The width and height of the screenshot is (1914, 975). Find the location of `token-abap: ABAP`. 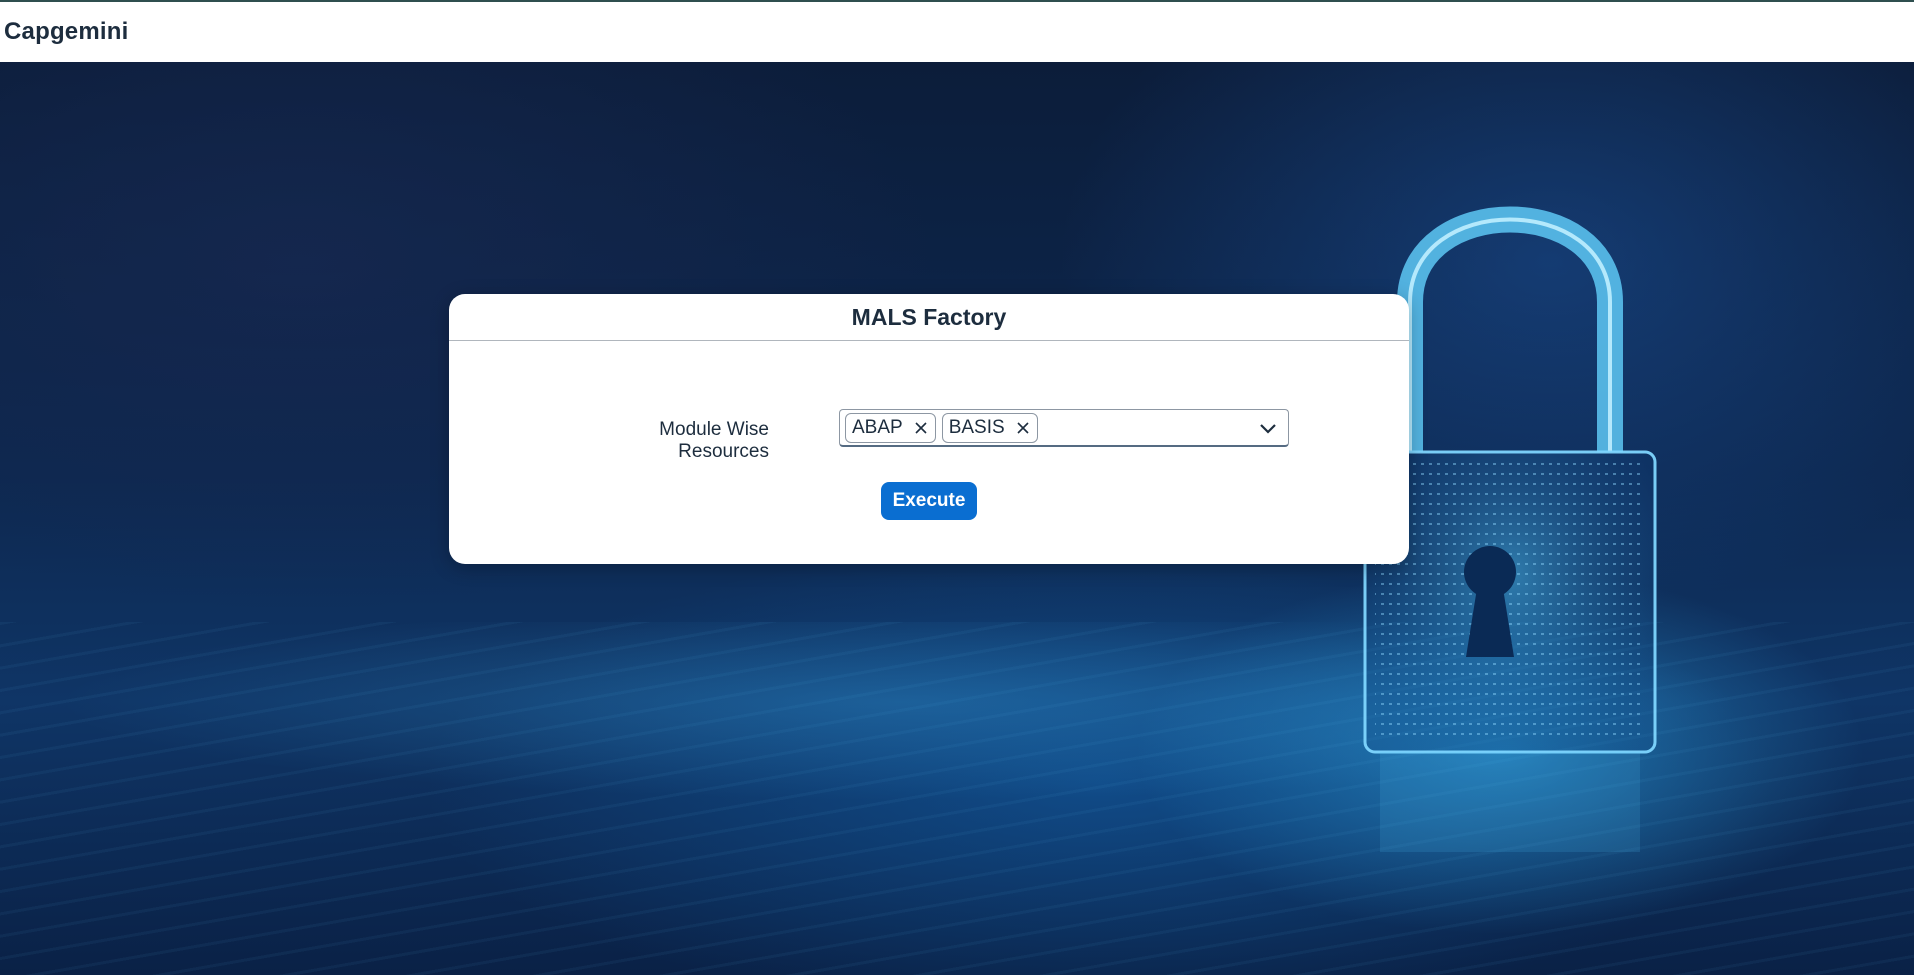

token-abap: ABAP is located at coordinates (890, 427).